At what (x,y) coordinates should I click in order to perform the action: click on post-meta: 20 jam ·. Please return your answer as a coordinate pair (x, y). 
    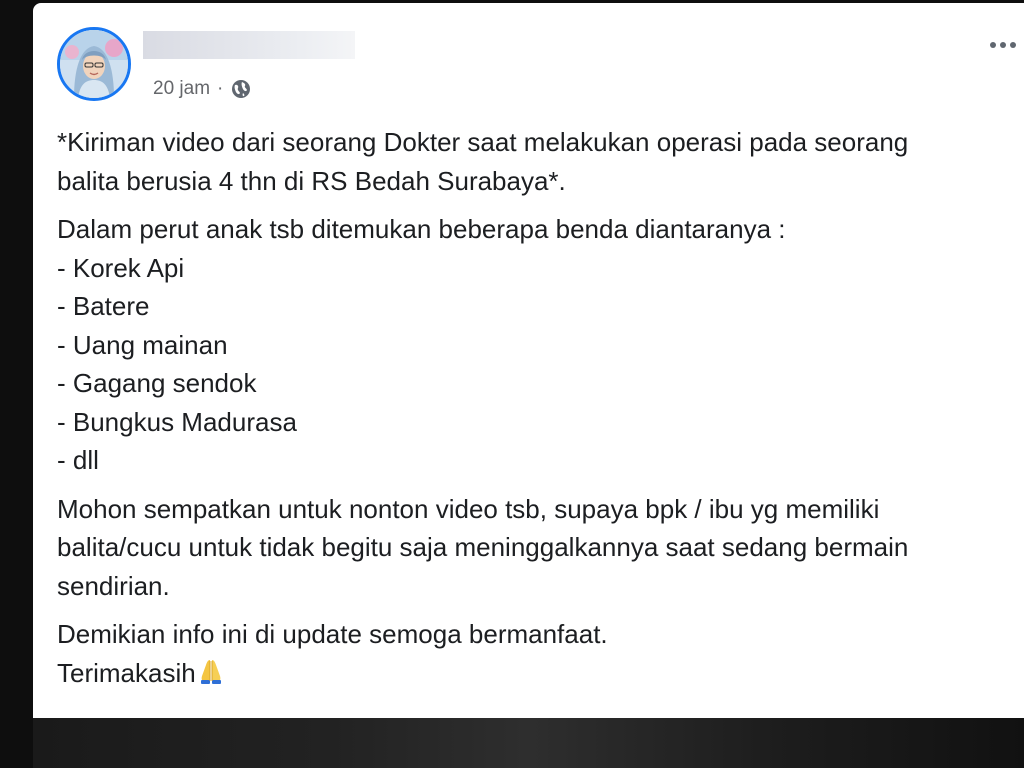
    Looking at the image, I should click on (202, 89).